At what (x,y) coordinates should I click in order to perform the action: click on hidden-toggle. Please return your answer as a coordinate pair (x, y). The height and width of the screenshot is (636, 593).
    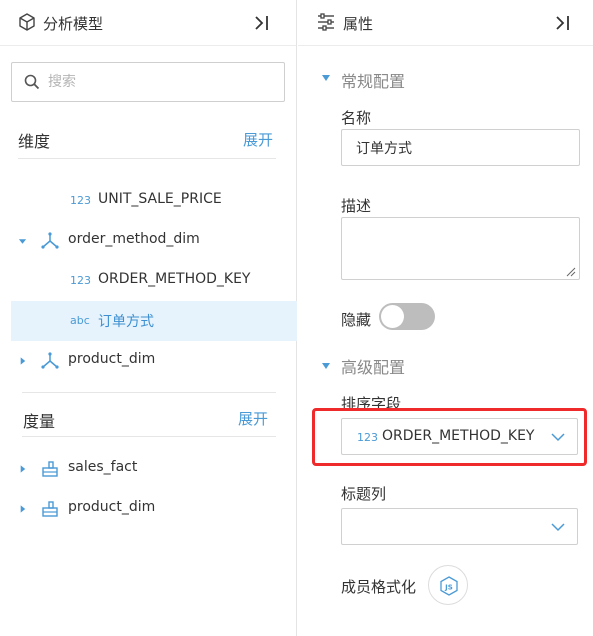
    Looking at the image, I should click on (407, 316).